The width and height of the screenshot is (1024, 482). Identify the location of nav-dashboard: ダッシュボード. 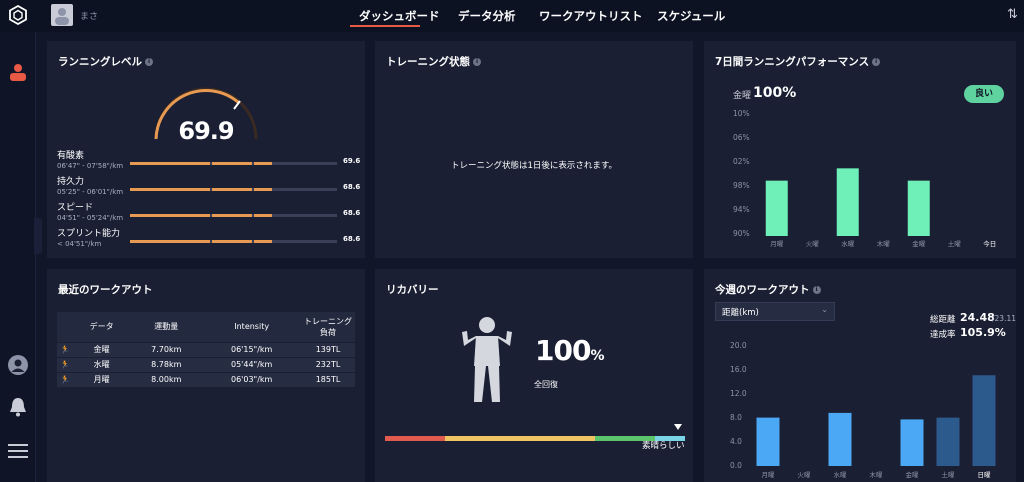
(399, 16).